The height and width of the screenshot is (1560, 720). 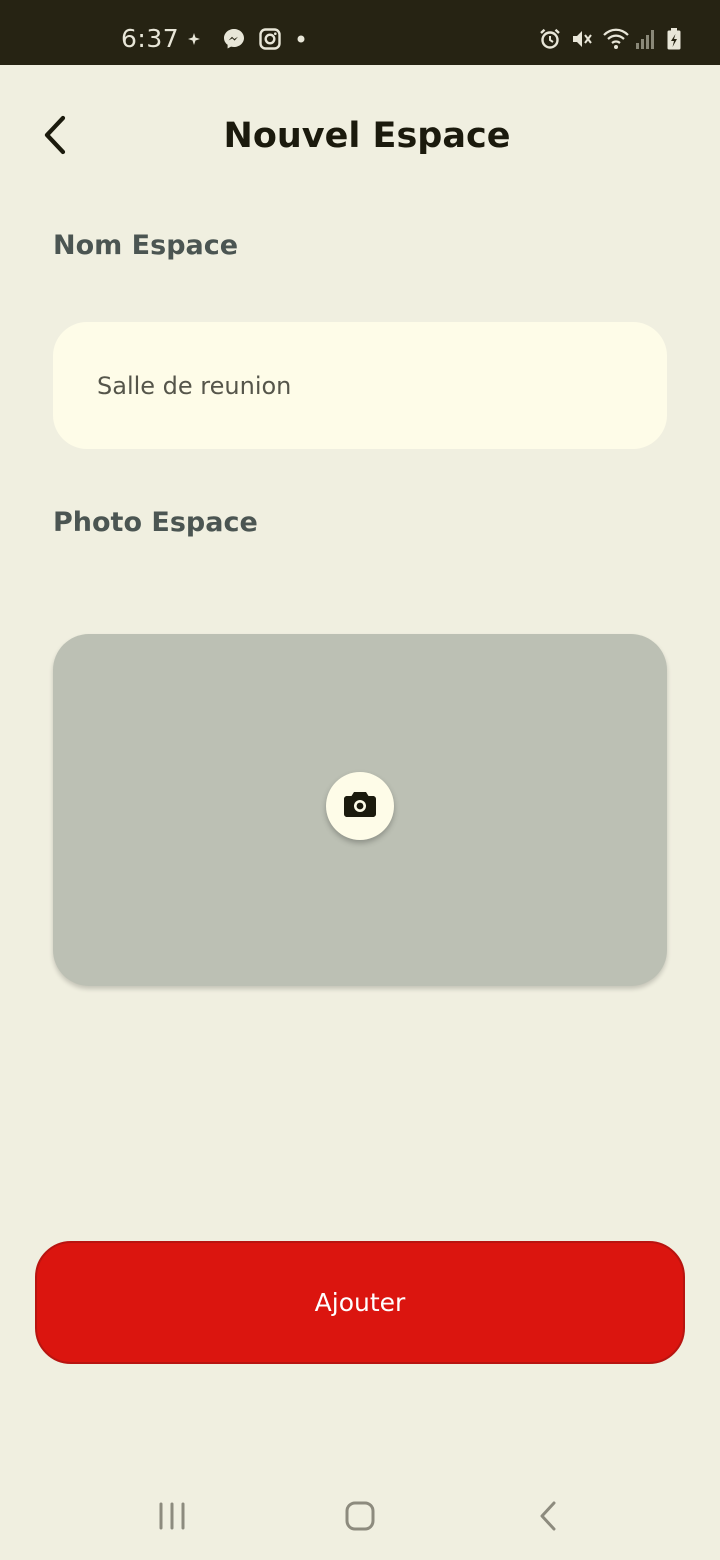 What do you see at coordinates (550, 39) in the screenshot?
I see `alarm-icon` at bounding box center [550, 39].